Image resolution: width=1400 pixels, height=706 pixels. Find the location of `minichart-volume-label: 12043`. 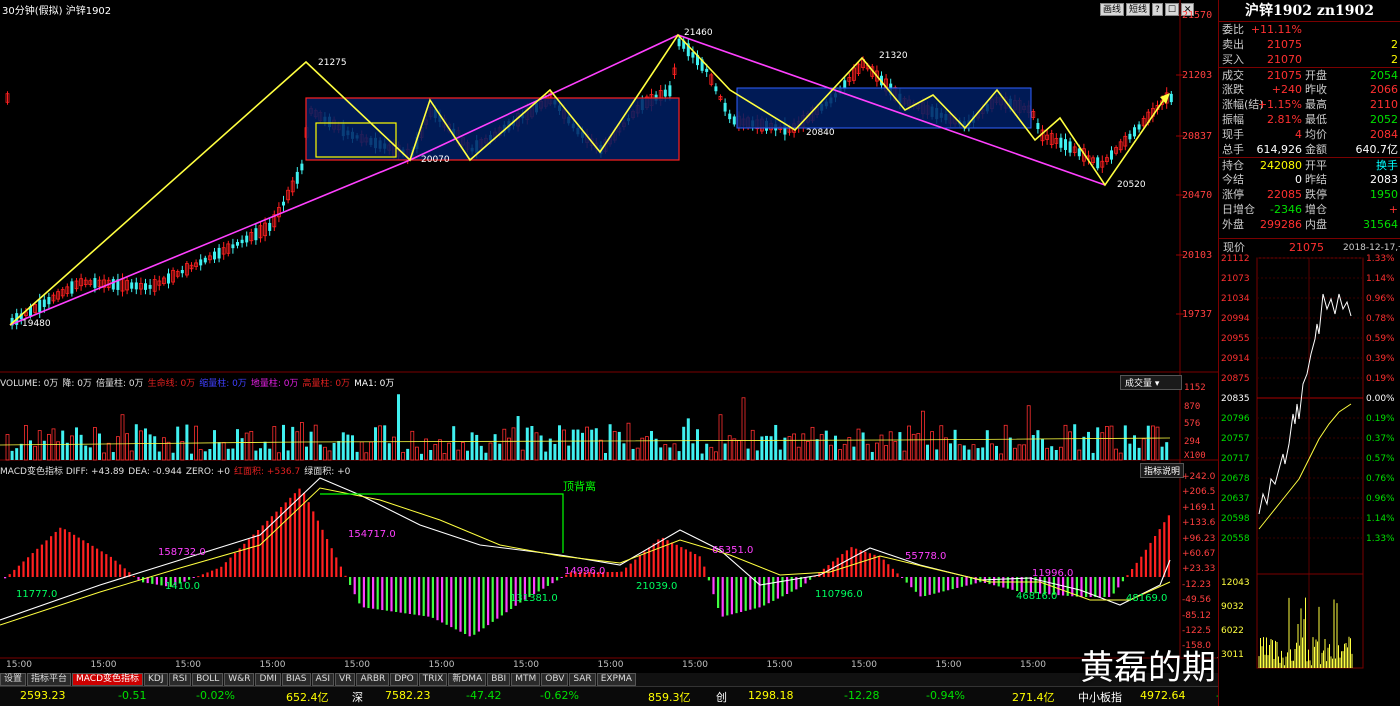

minichart-volume-label: 12043 is located at coordinates (1235, 583).